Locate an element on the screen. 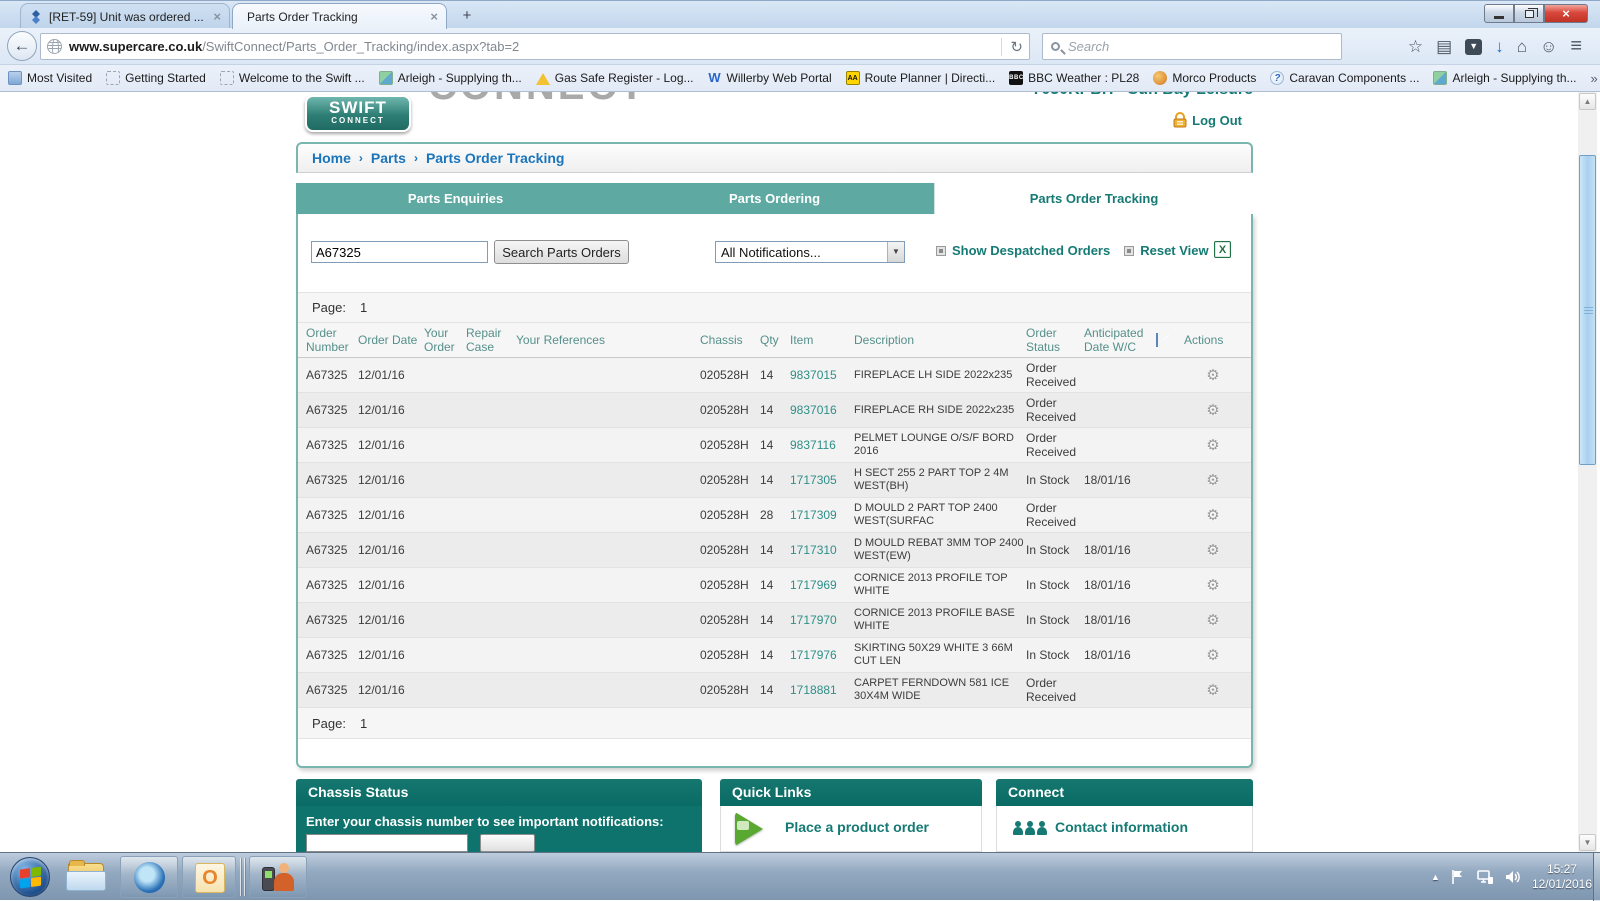 Image resolution: width=1600 pixels, height=901 pixels. explorer-taskbar-icon is located at coordinates (87, 876).